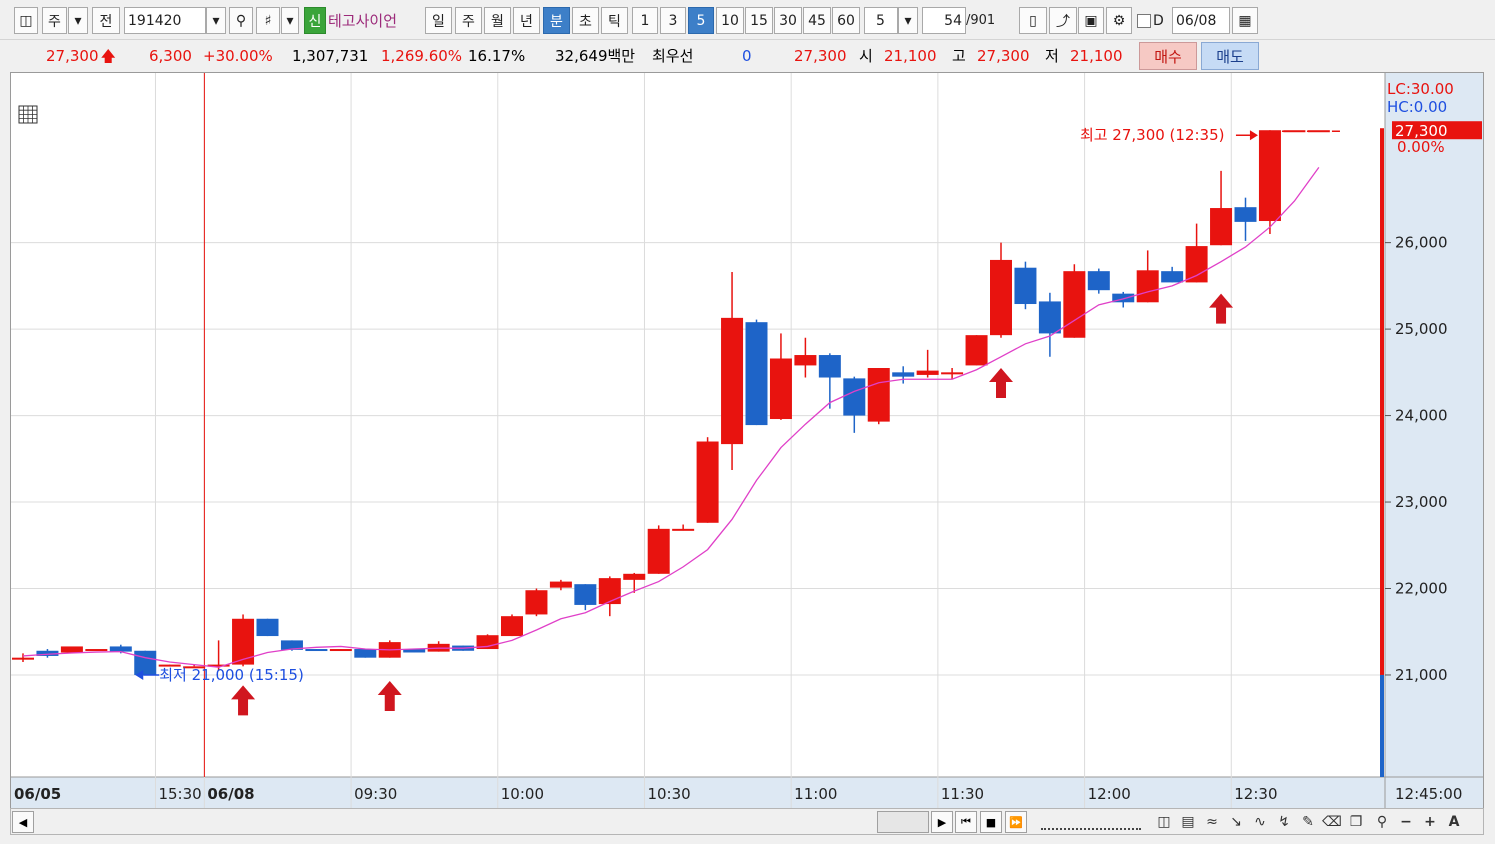 Image resolution: width=1495 pixels, height=844 pixels. Describe the element at coordinates (981, 20) in the screenshot. I see `count-total-label: /901` at that location.